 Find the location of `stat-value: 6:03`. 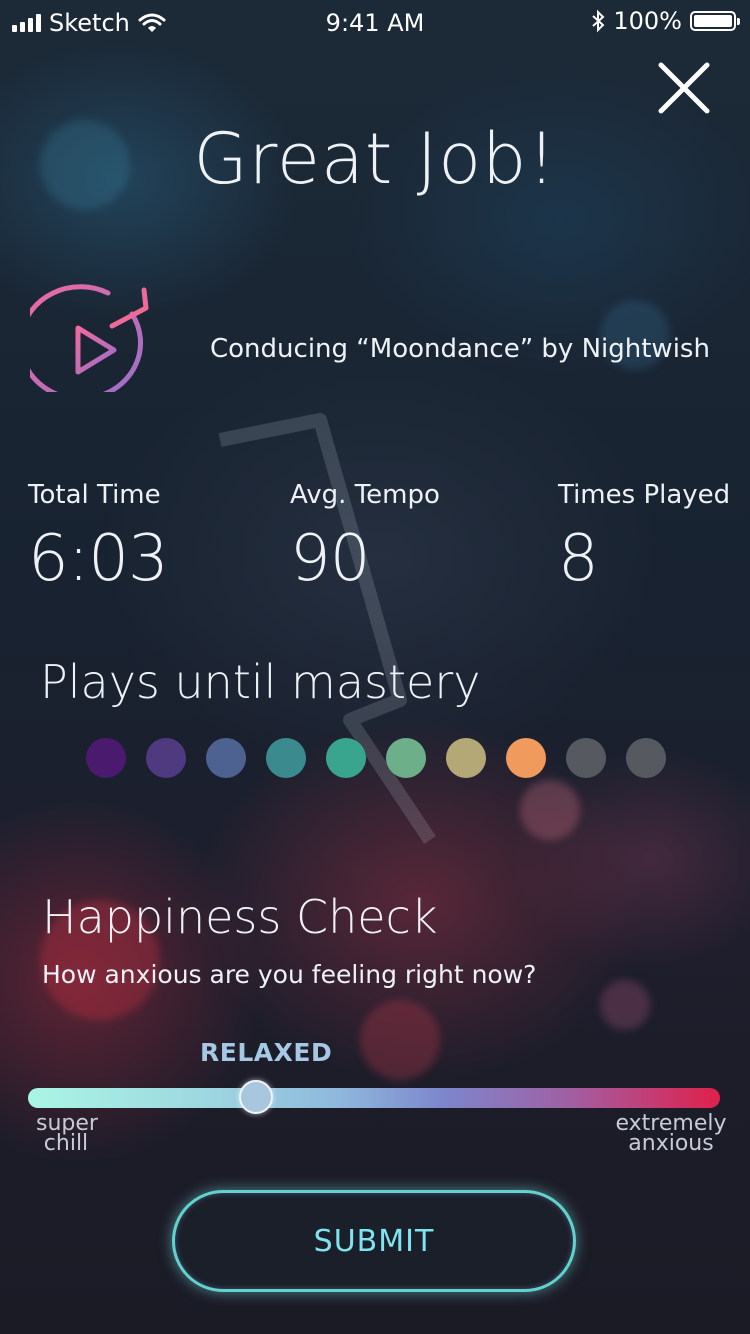

stat-value: 6:03 is located at coordinates (98, 559).